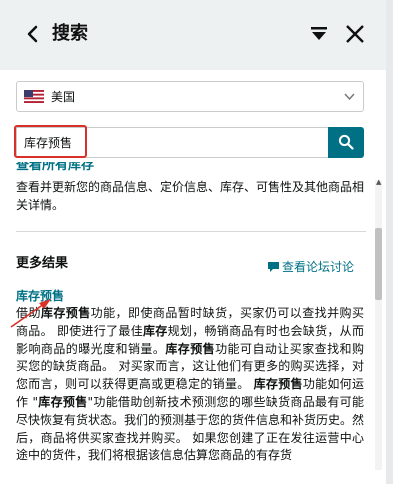 This screenshot has width=393, height=484. I want to click on chevron-down-icon, so click(349, 97).